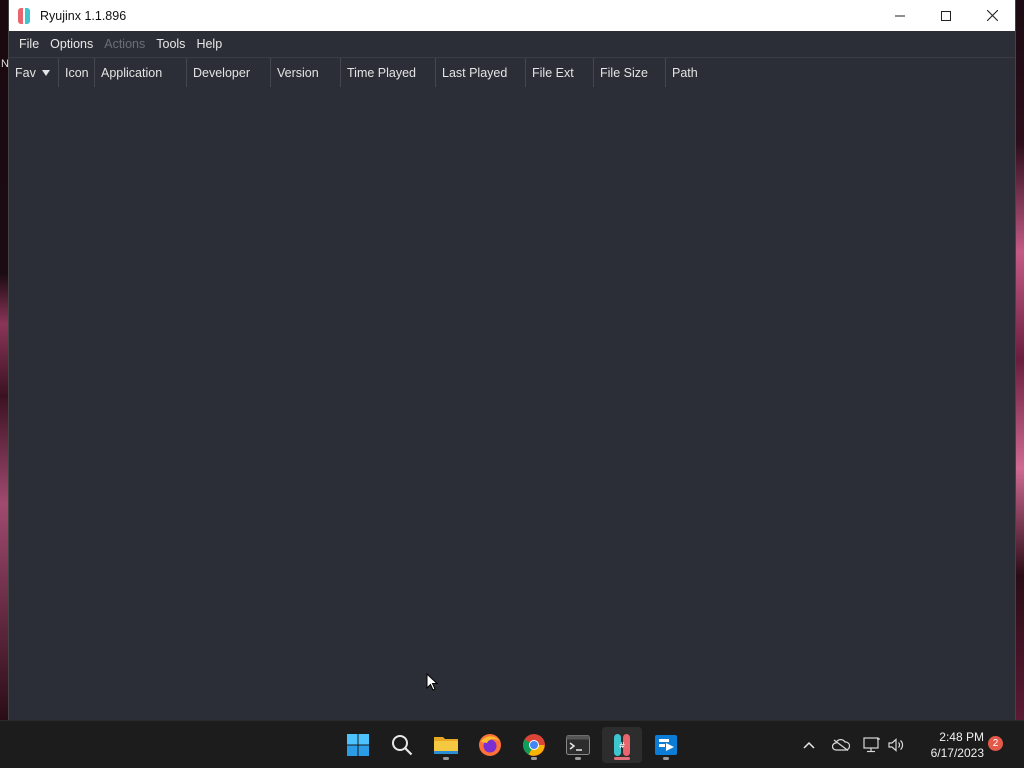  I want to click on taskbar-start-button, so click(358, 745).